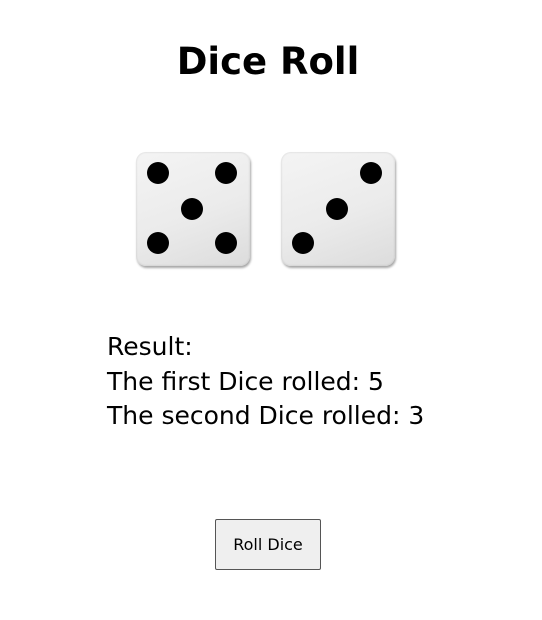 The height and width of the screenshot is (620, 542). Describe the element at coordinates (245, 381) in the screenshot. I see `result-first-dice: The first Dice rolled: 5` at that location.